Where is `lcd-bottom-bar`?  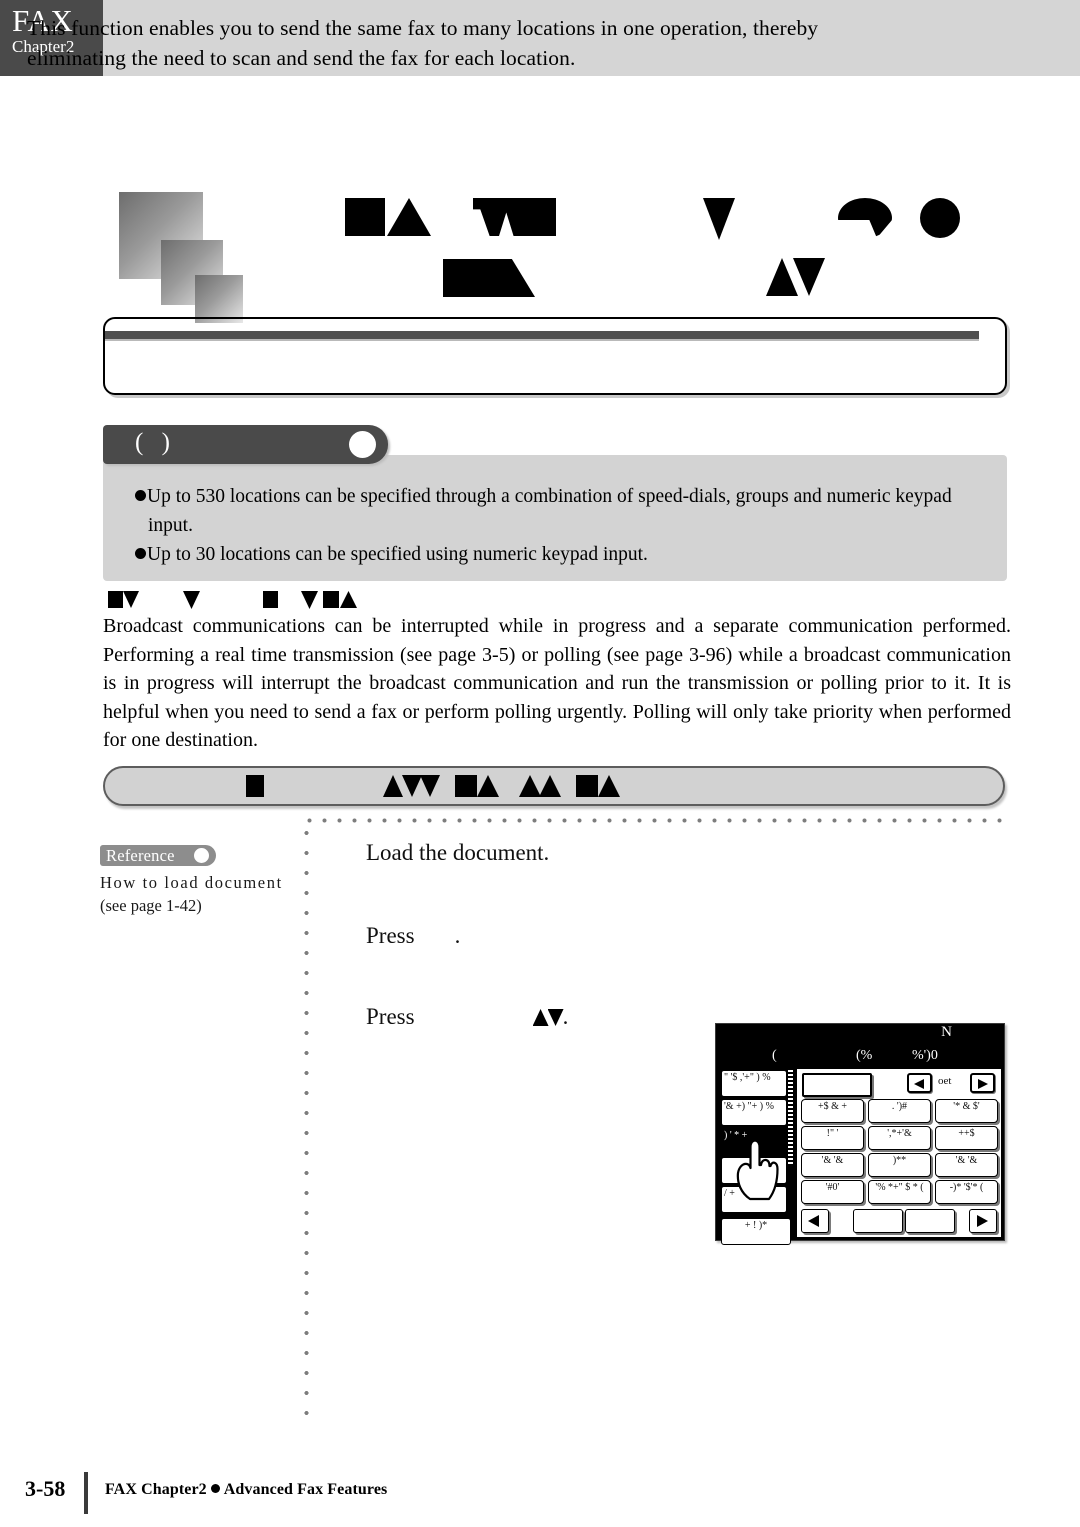
lcd-bottom-bar is located at coordinates (900, 1222).